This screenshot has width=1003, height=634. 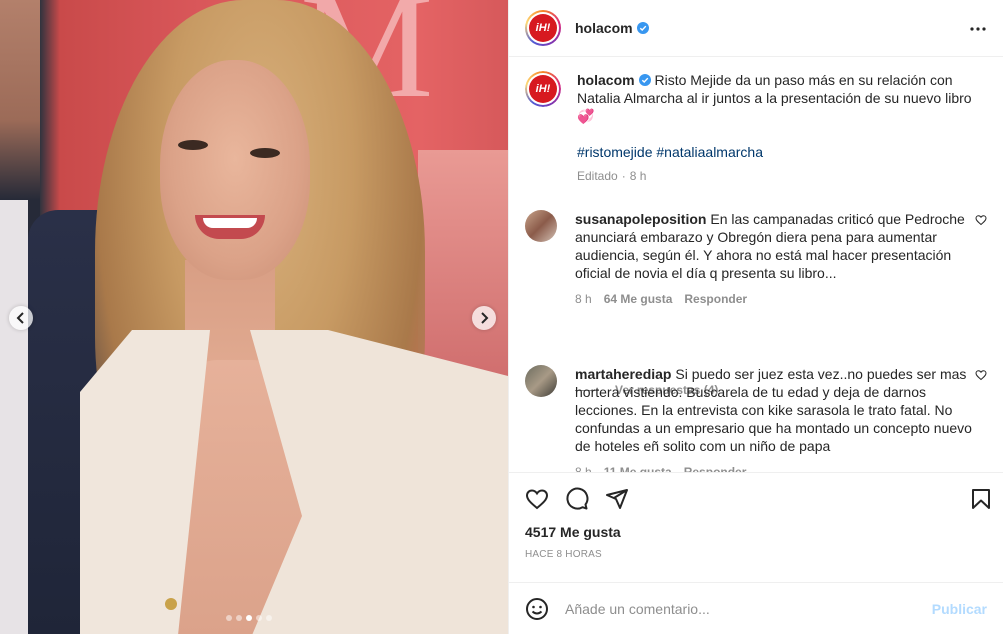 What do you see at coordinates (537, 609) in the screenshot?
I see `emoji-icon` at bounding box center [537, 609].